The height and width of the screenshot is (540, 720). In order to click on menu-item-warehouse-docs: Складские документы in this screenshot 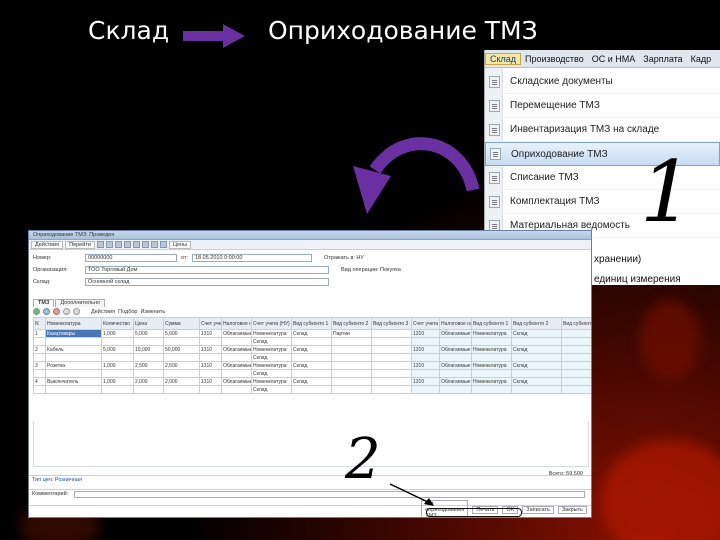, I will do `click(602, 82)`.